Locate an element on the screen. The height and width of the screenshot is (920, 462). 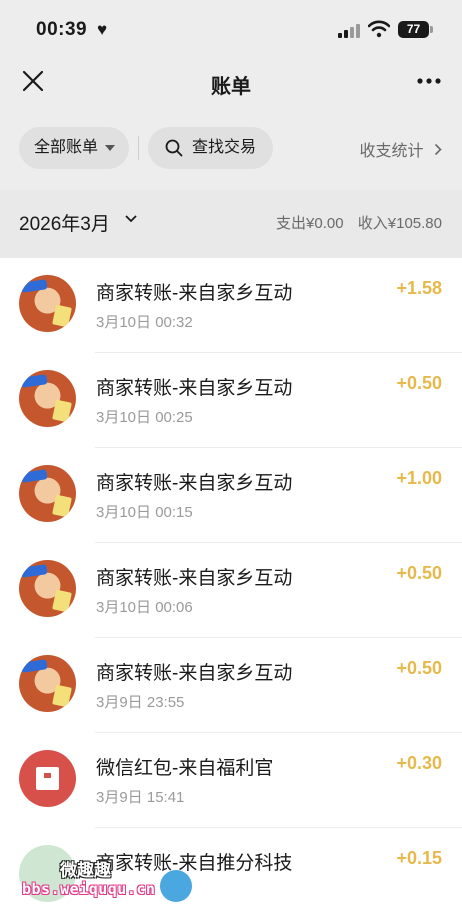
more-icon is located at coordinates (429, 81).